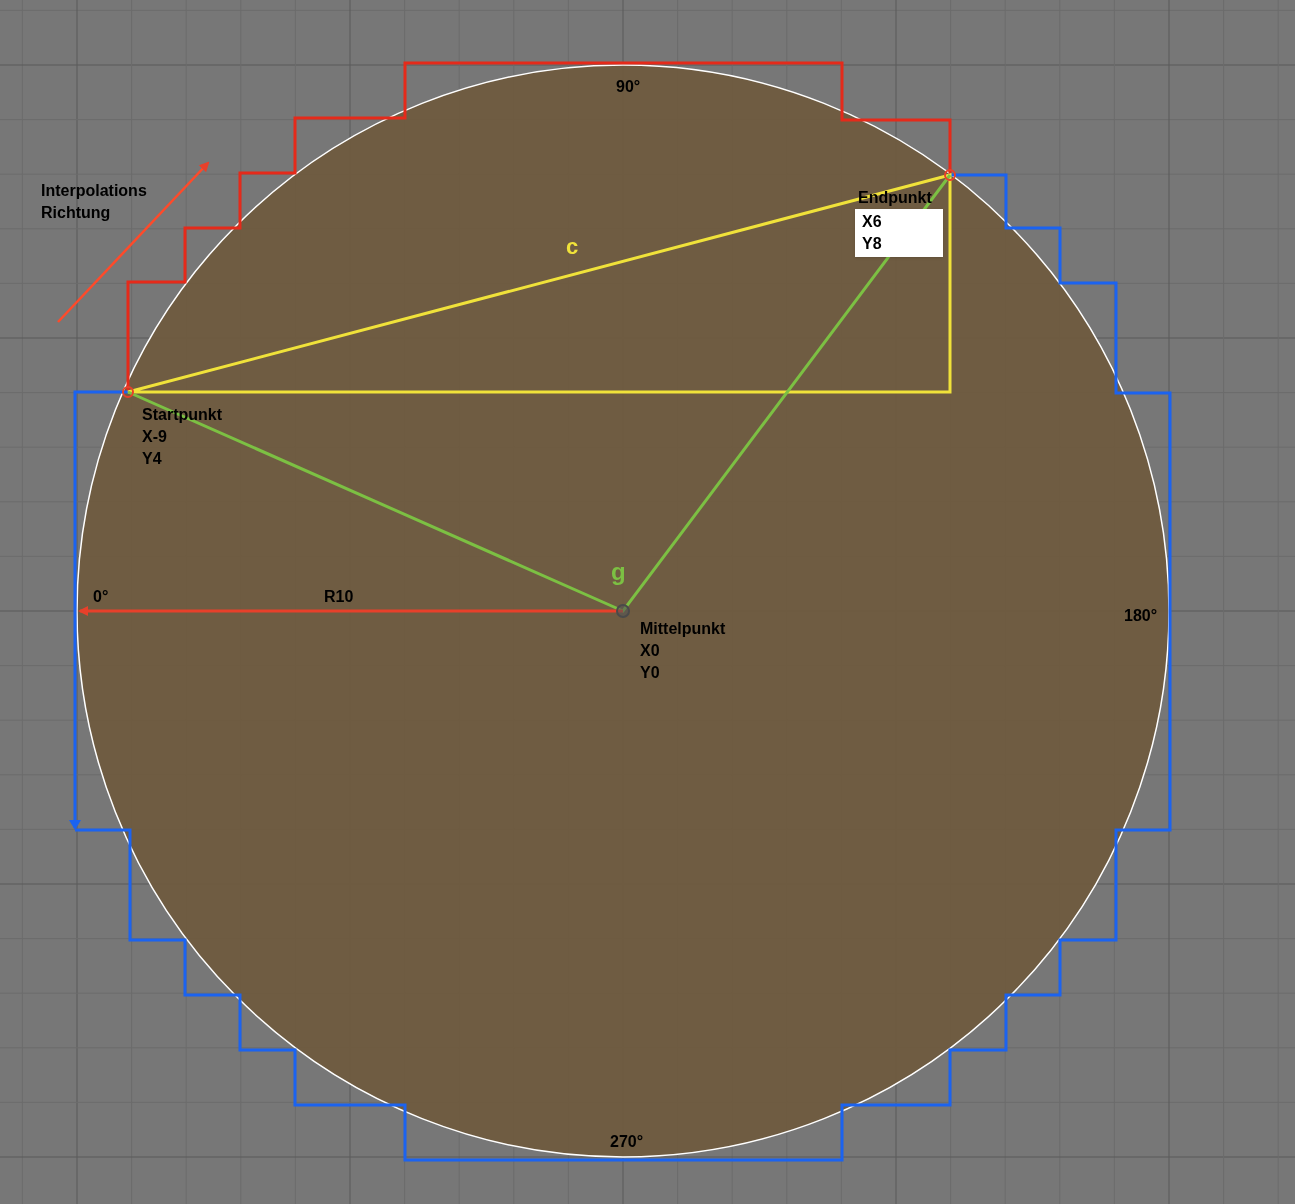 Image resolution: width=1295 pixels, height=1204 pixels. Describe the element at coordinates (1141, 616) in the screenshot. I see `angle-label: 180°` at that location.